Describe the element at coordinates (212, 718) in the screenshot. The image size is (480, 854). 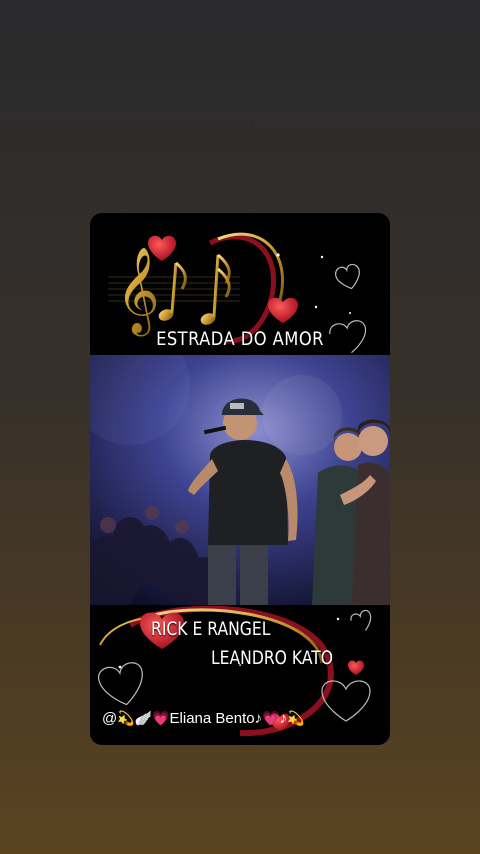
I see `credit-name: Eliana Bento` at that location.